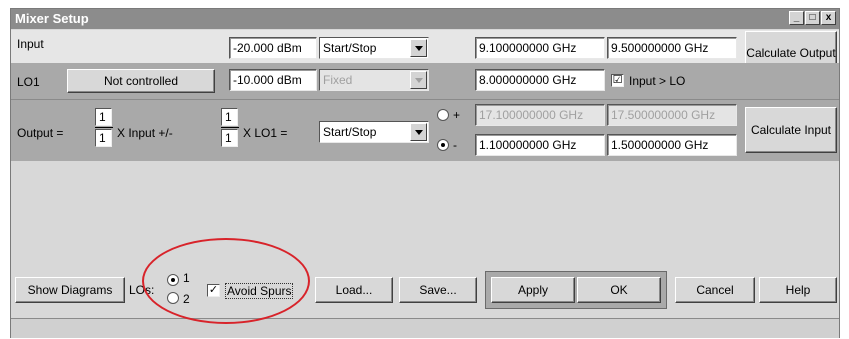 The width and height of the screenshot is (849, 339). What do you see at coordinates (350, 132) in the screenshot?
I see `output-mode-value: Start/Stop` at bounding box center [350, 132].